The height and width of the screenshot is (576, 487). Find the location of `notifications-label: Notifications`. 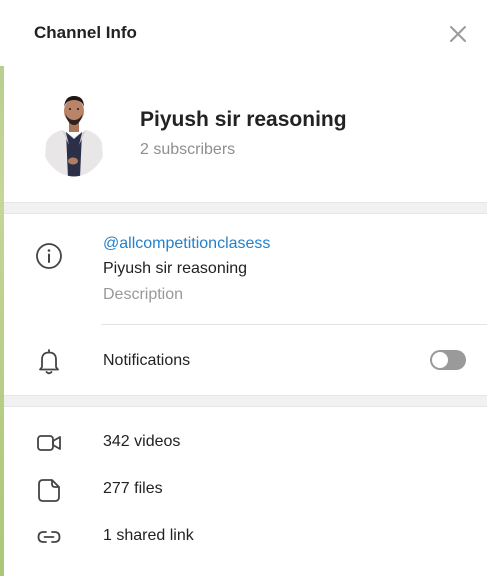

notifications-label: Notifications is located at coordinates (147, 360).